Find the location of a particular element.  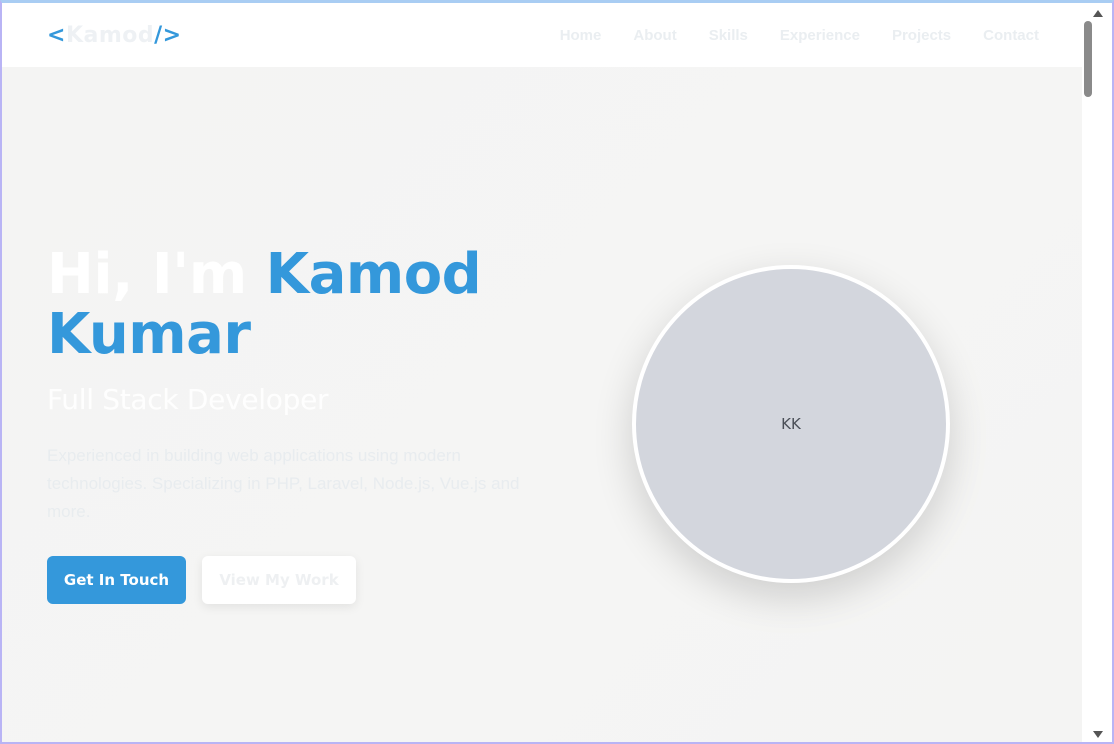

hero-title-name-last: Kumar is located at coordinates (149, 334).